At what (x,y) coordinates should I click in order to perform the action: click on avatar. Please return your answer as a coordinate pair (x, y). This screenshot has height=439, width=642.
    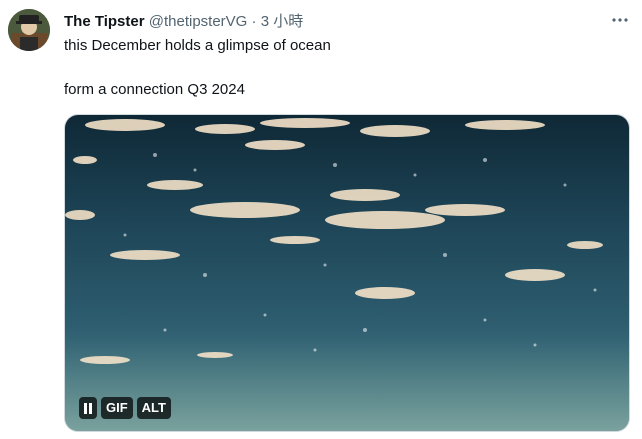
    Looking at the image, I should click on (29, 30).